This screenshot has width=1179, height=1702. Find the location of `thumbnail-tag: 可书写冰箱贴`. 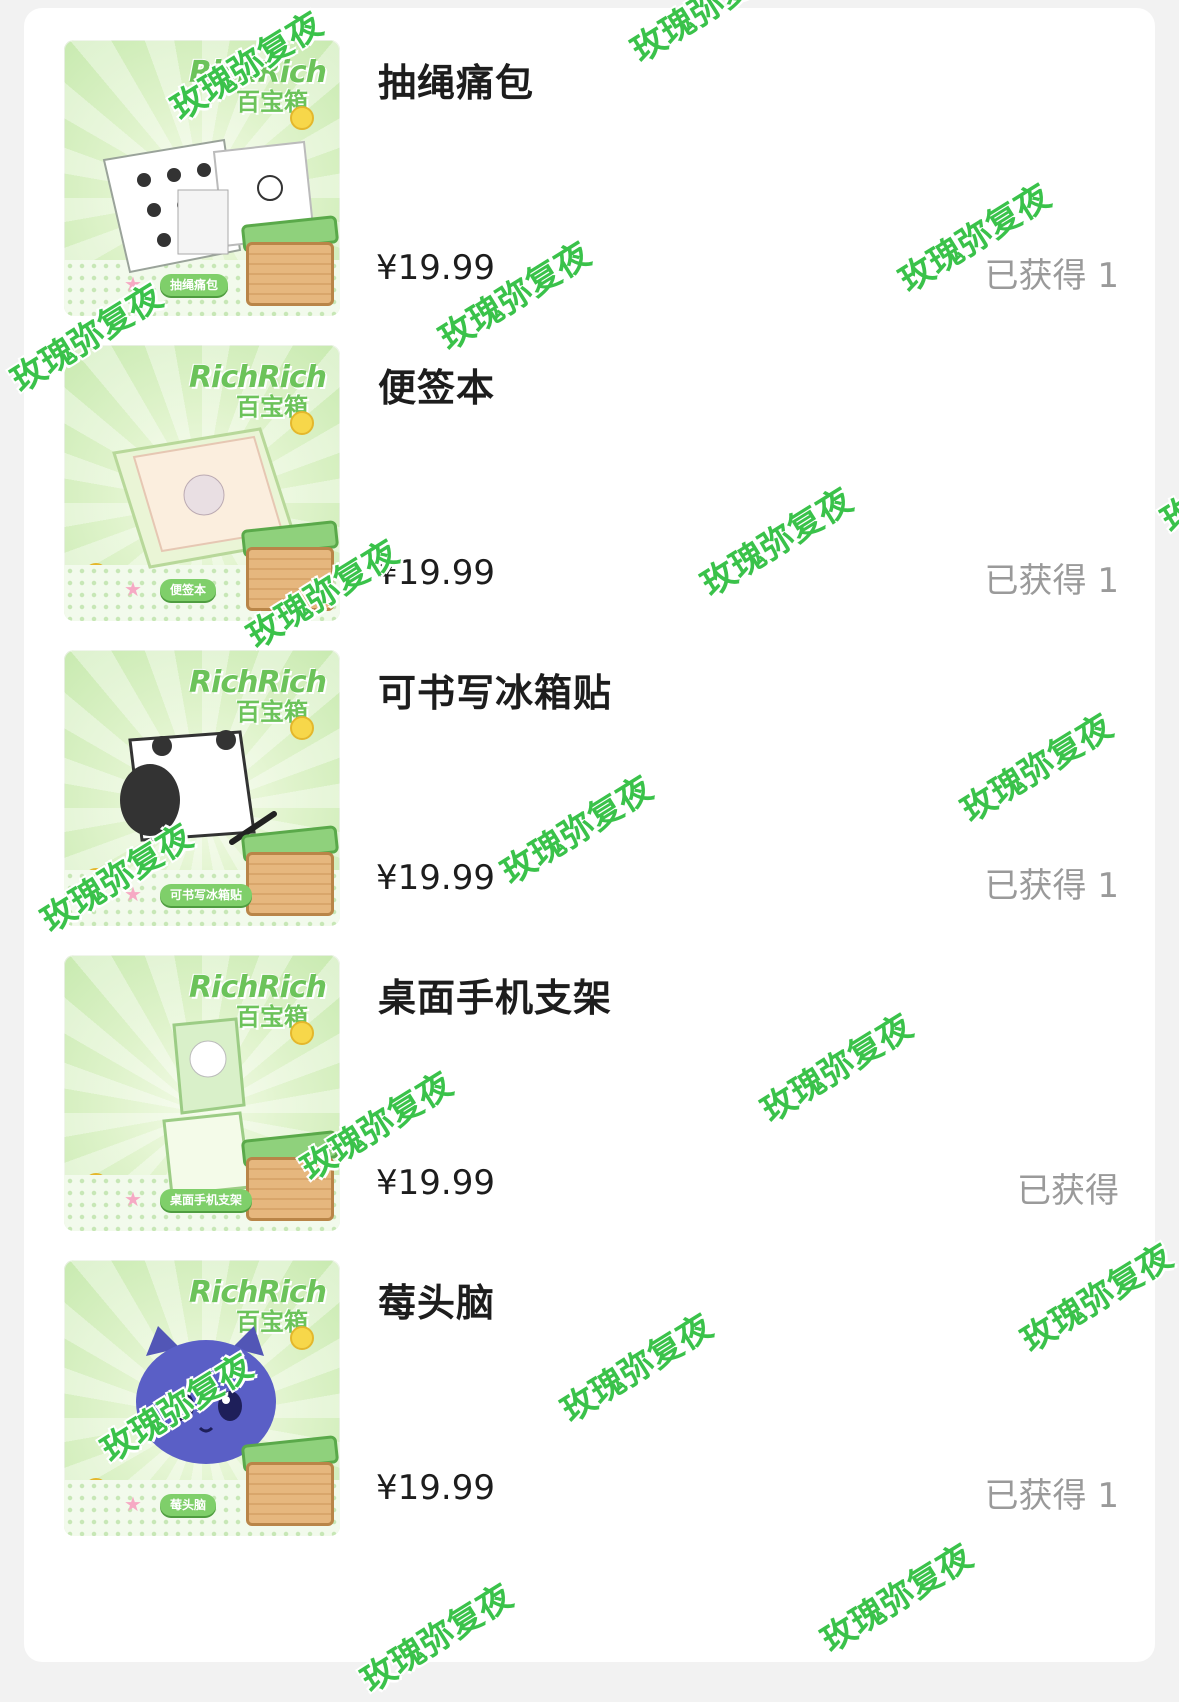

thumbnail-tag: 可书写冰箱贴 is located at coordinates (206, 895).